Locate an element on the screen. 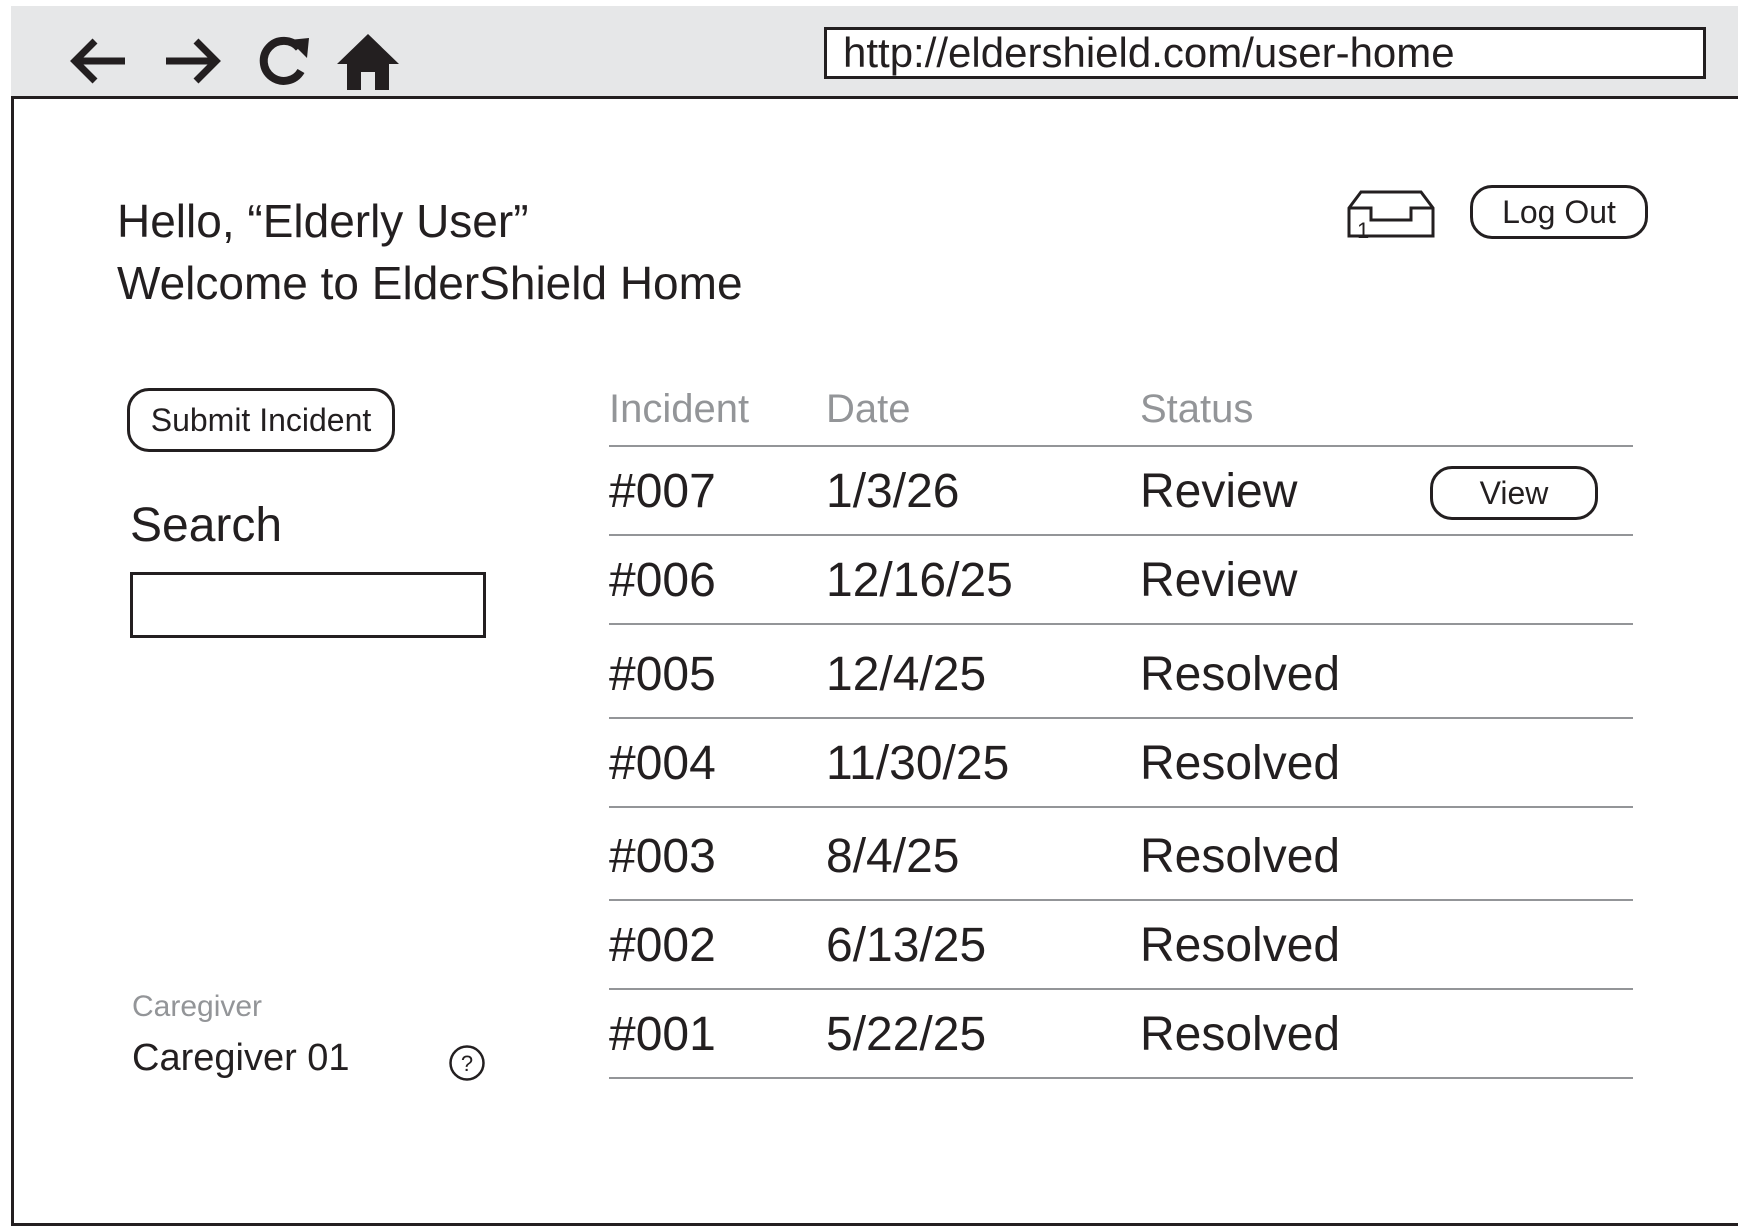 Image resolution: width=1738 pixels, height=1226 pixels. incident-date: 11/30/25 is located at coordinates (918, 763).